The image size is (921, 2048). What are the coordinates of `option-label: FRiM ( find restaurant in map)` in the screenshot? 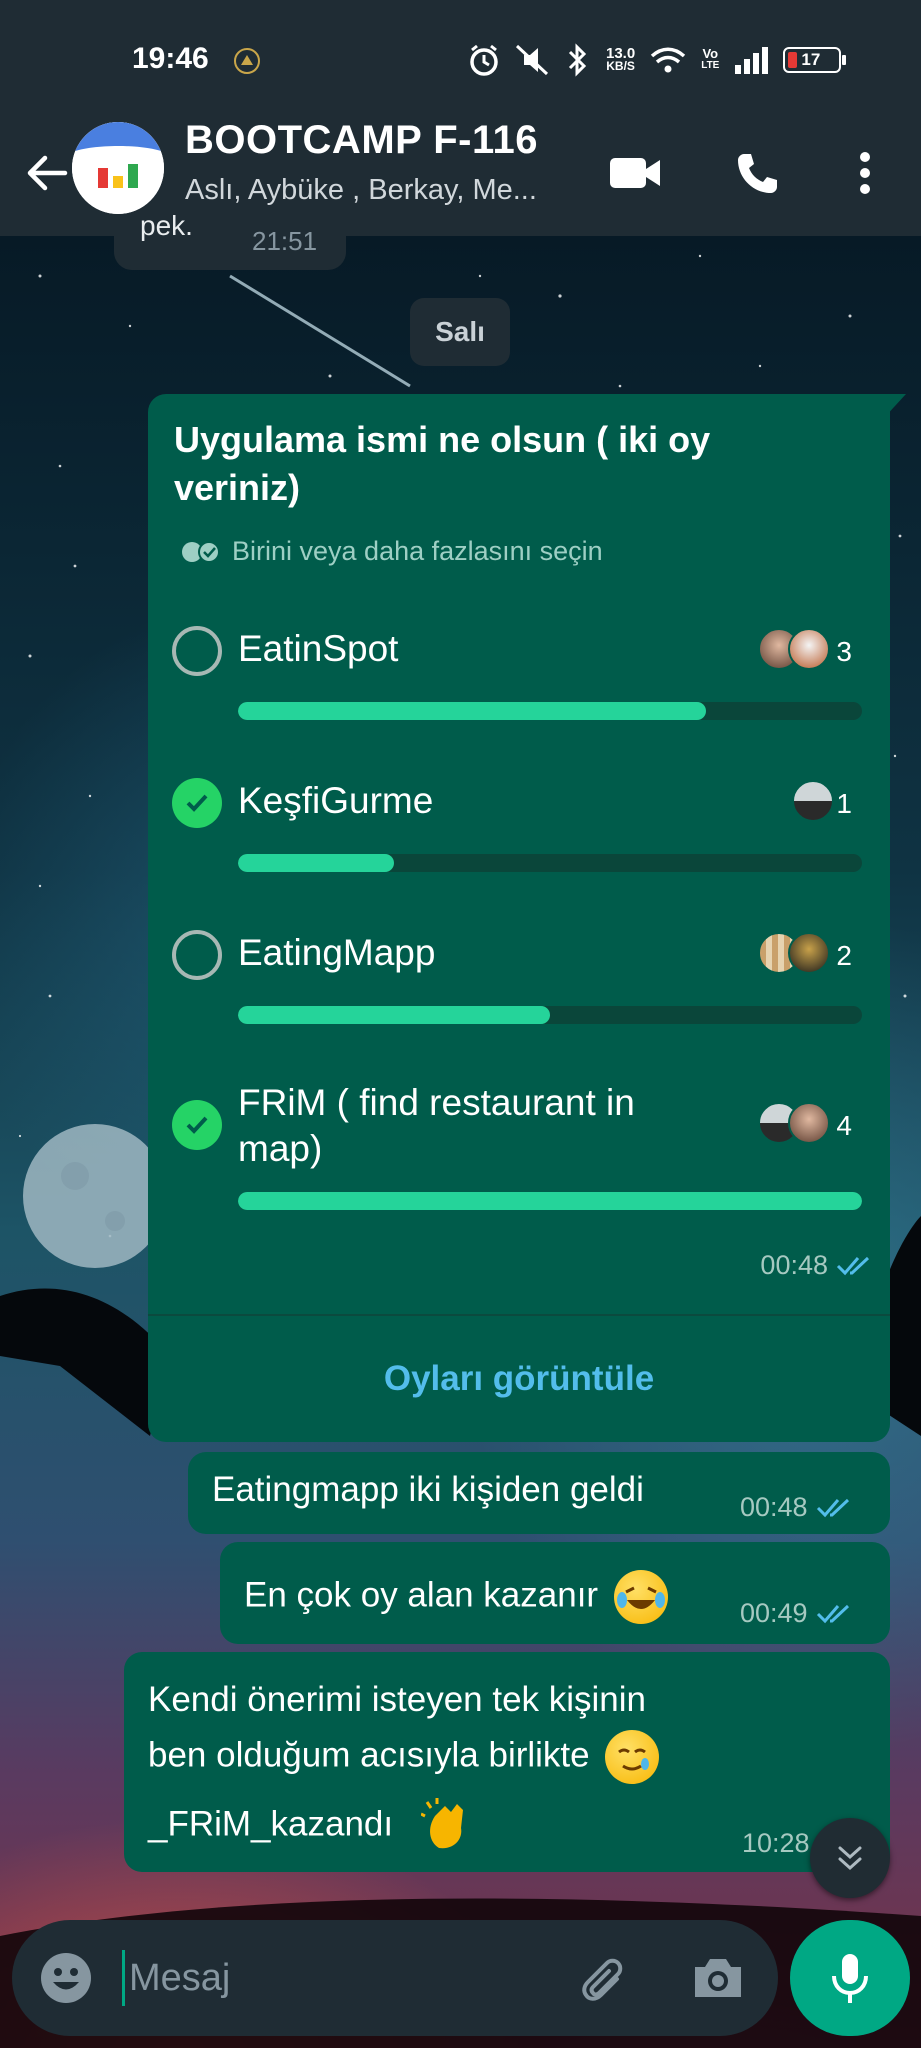 It's located at (436, 1125).